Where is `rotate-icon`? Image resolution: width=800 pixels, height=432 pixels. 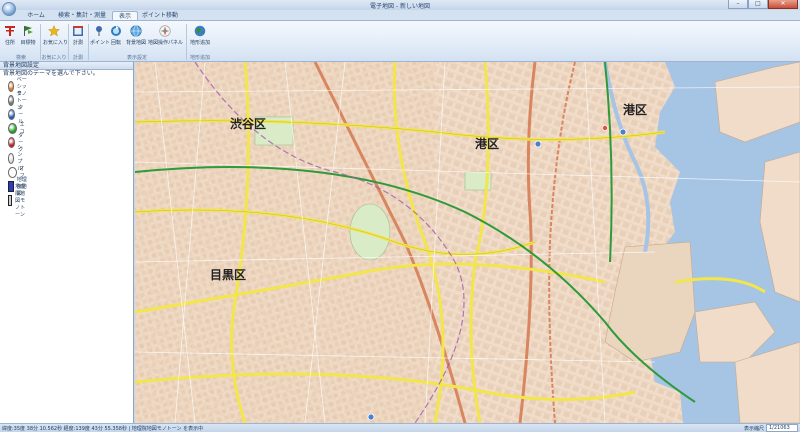
rotate-icon is located at coordinates (116, 31).